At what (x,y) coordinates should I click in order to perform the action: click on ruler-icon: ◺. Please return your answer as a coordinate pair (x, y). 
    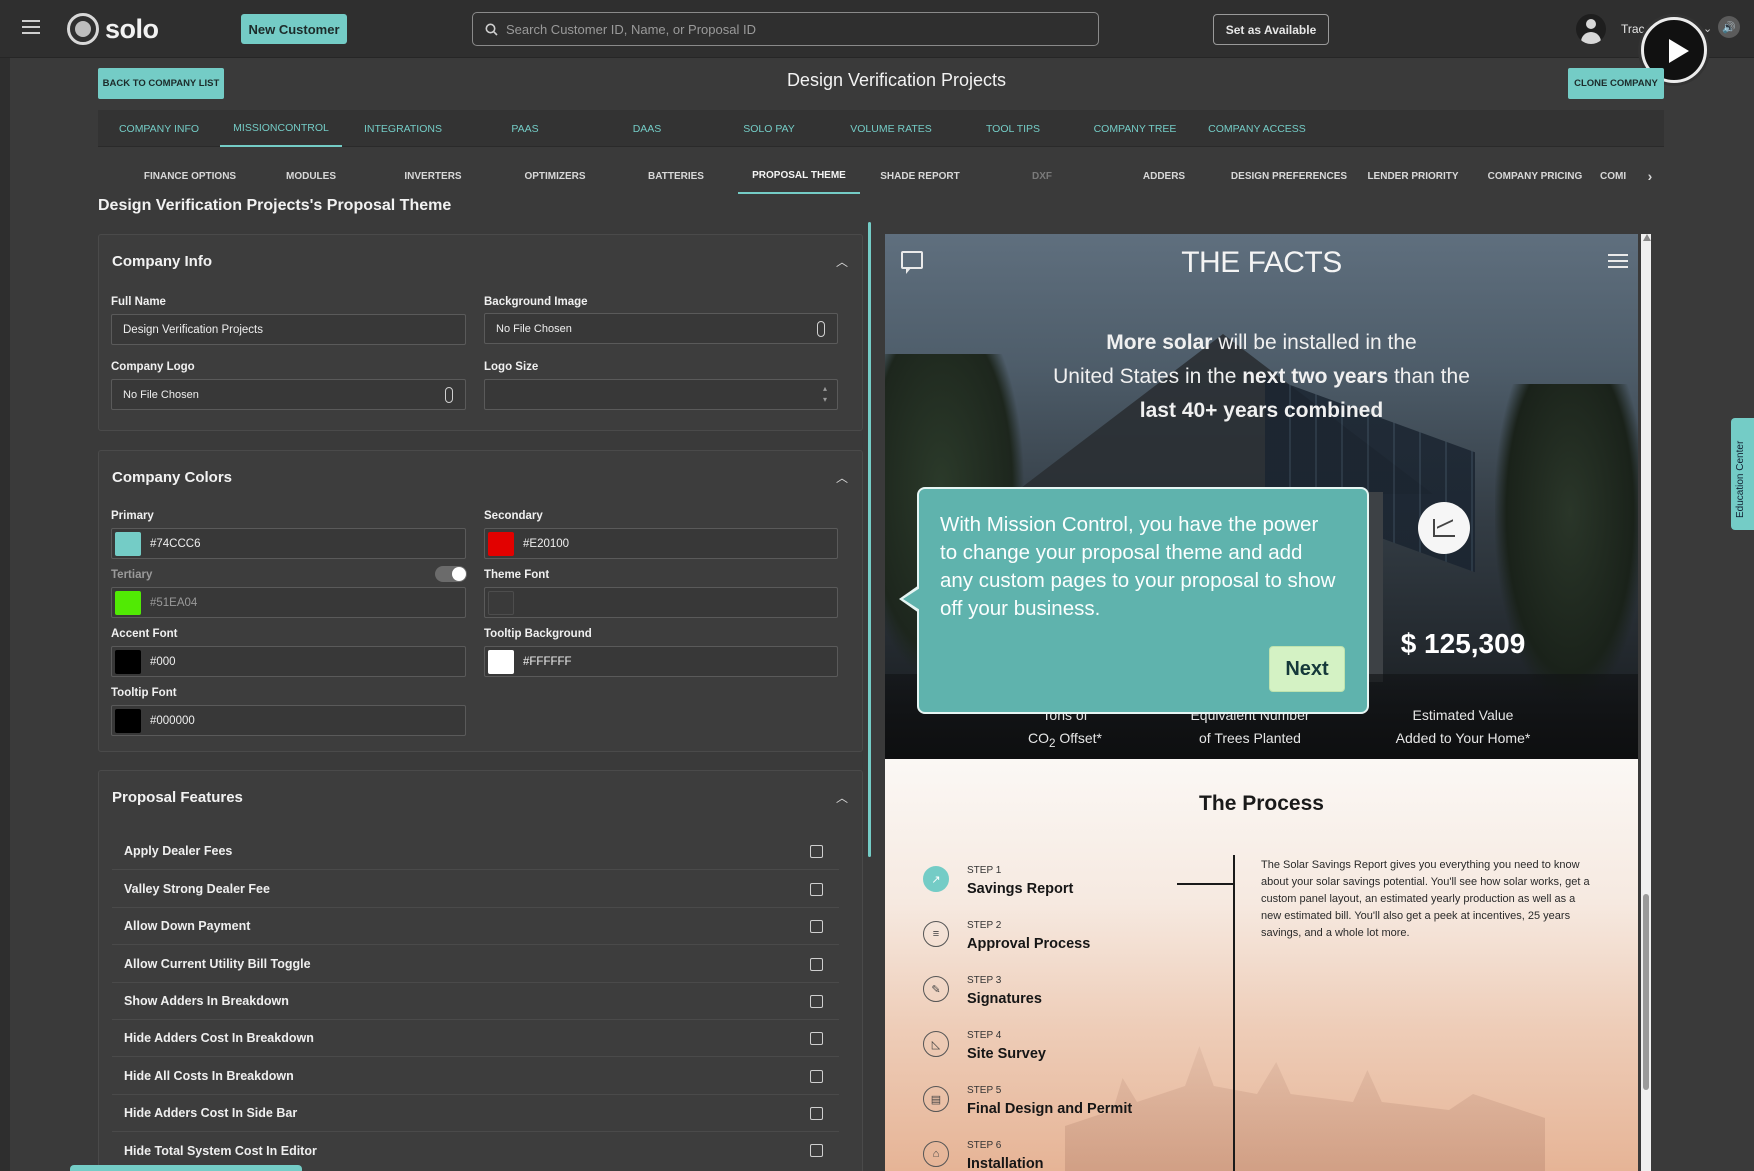
    Looking at the image, I should click on (936, 1044).